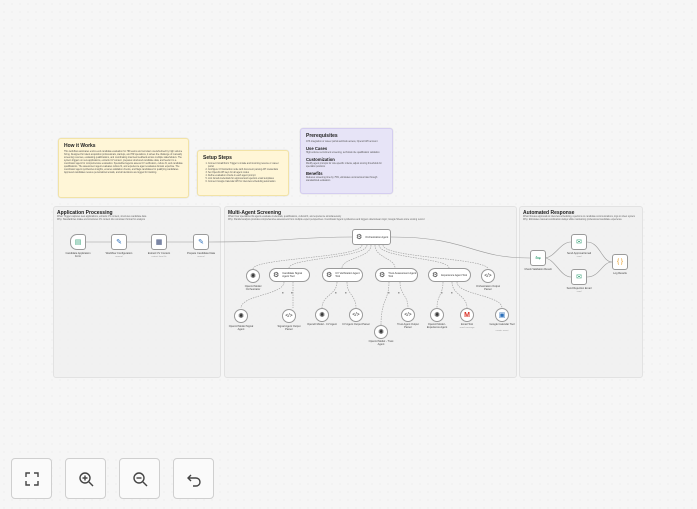 Image resolution: width=697 pixels, height=509 pixels. What do you see at coordinates (377, 237) in the screenshot?
I see `node-label: Orchestration Agent` at bounding box center [377, 237].